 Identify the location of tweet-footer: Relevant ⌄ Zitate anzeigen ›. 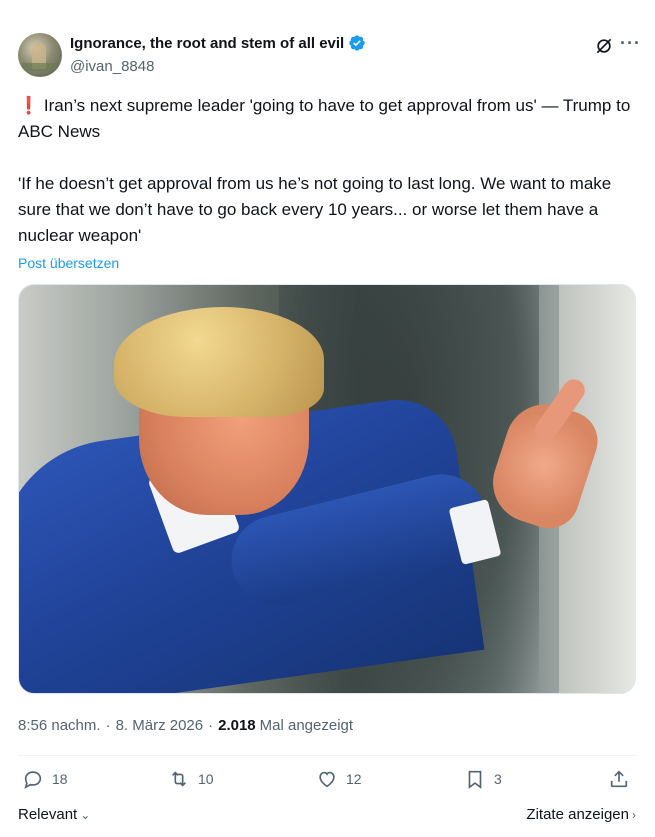
(327, 816).